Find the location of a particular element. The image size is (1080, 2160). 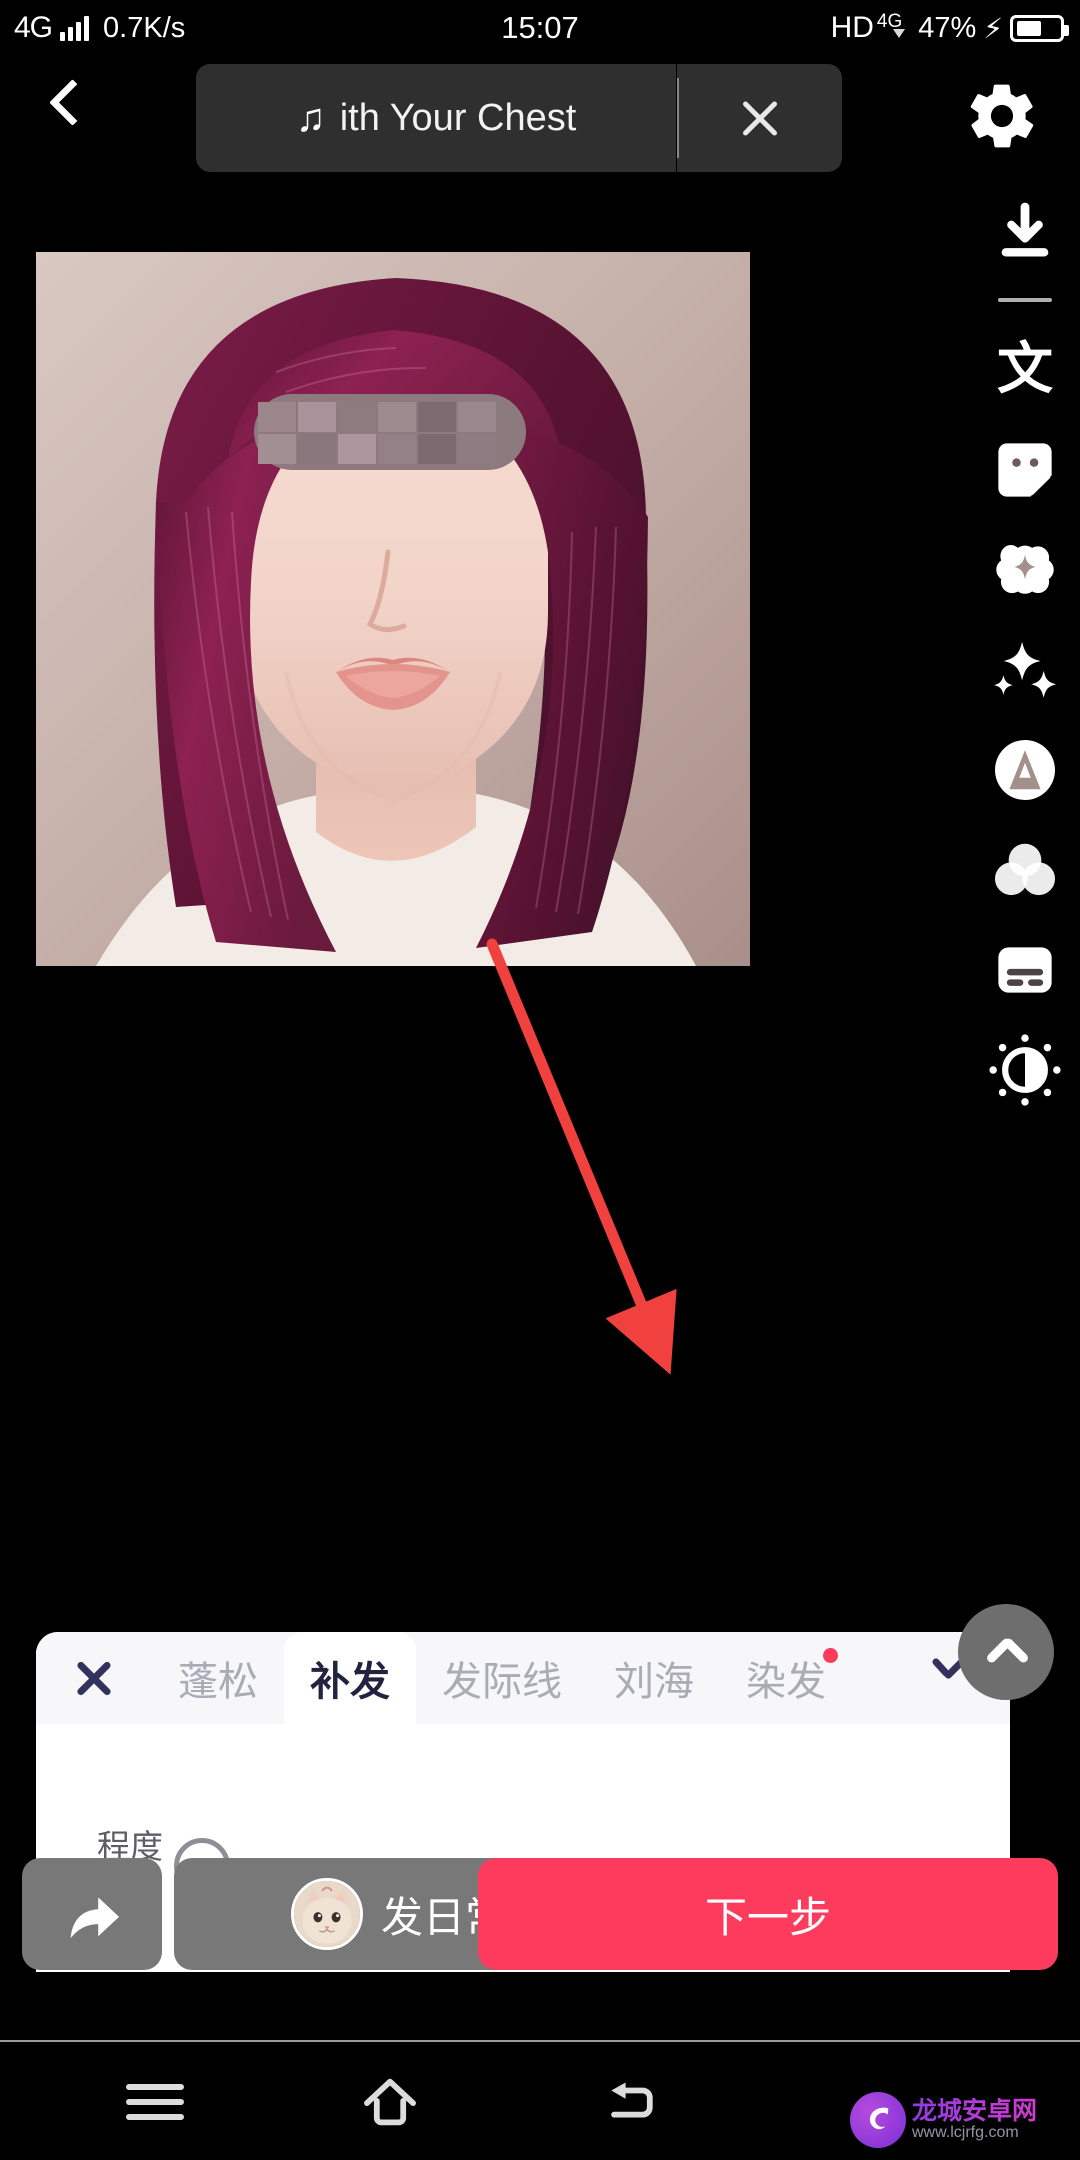

tab-label: 发际线 is located at coordinates (502, 1682).